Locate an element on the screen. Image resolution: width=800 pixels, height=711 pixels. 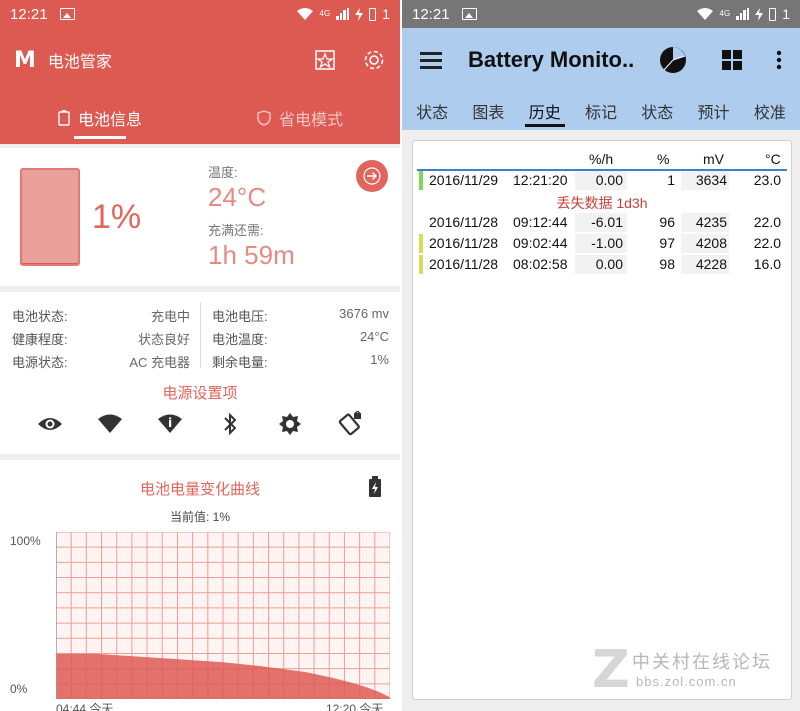
lost-data-row: 丢失数据 1d3h is located at coordinates (602, 201).